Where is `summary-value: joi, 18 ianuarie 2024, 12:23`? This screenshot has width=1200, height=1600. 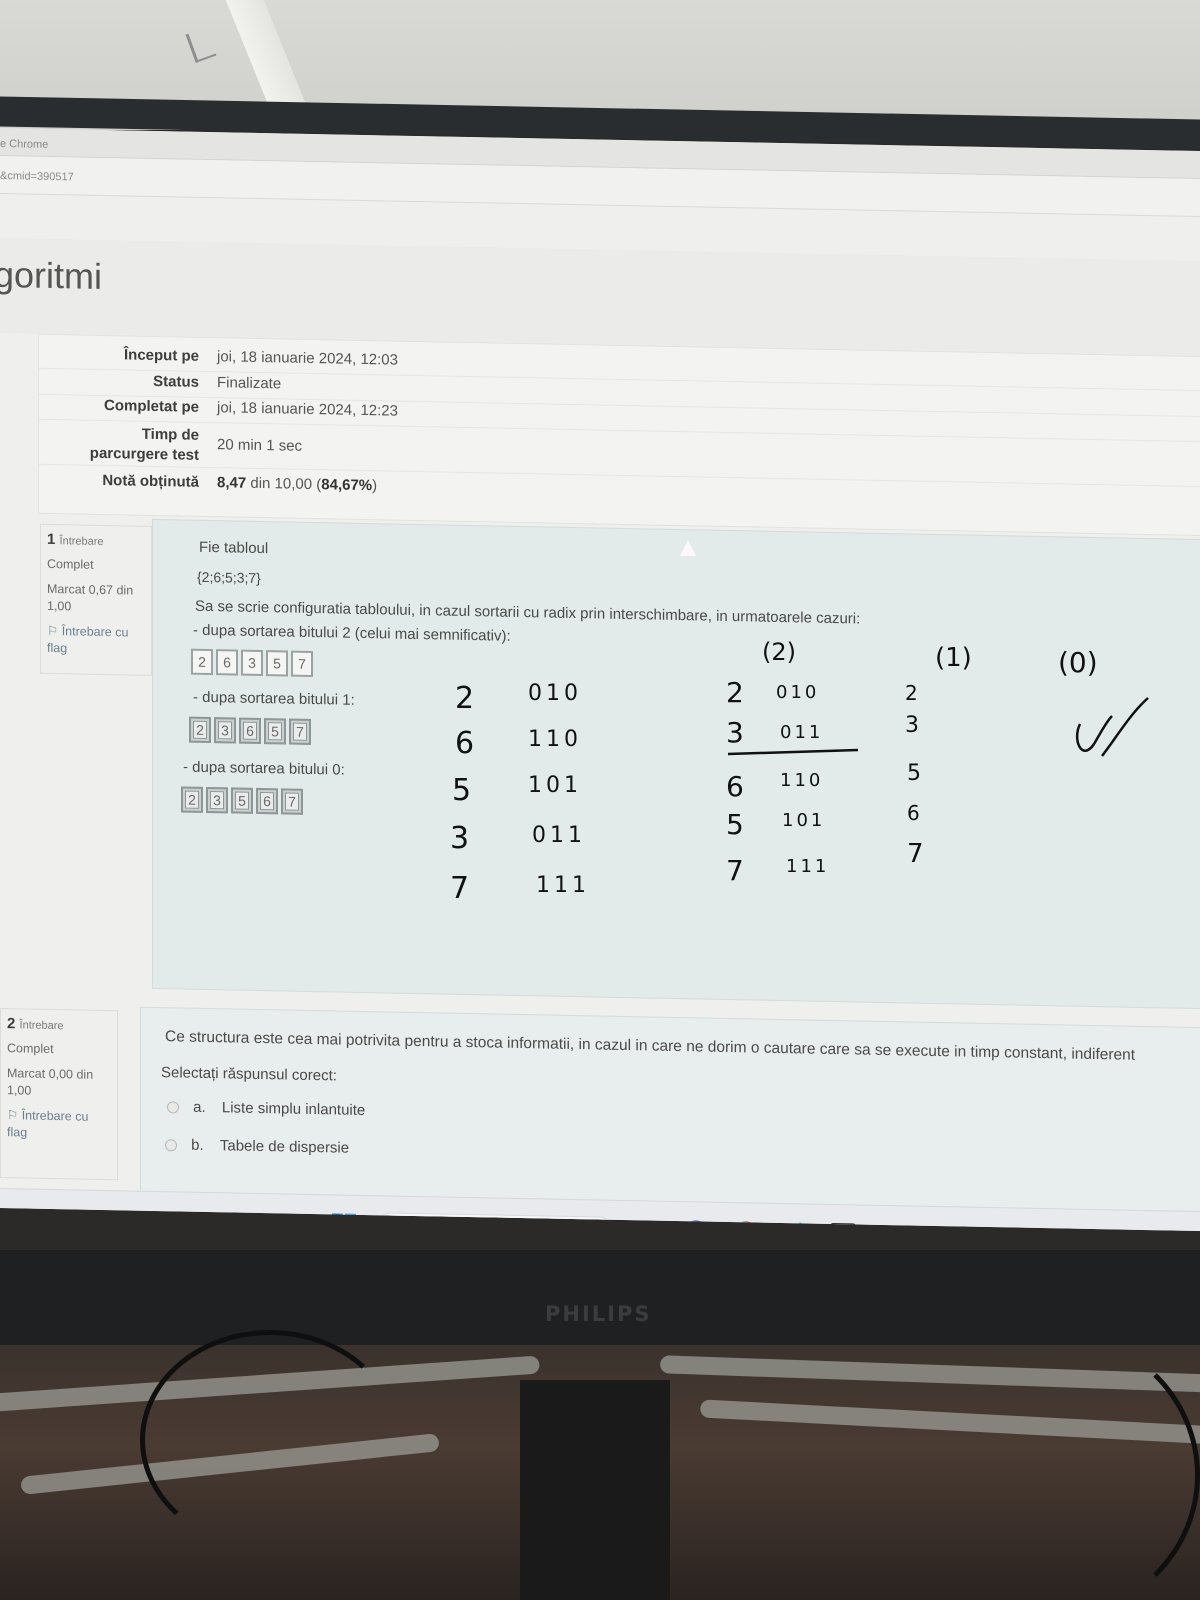 summary-value: joi, 18 ianuarie 2024, 12:23 is located at coordinates (307, 409).